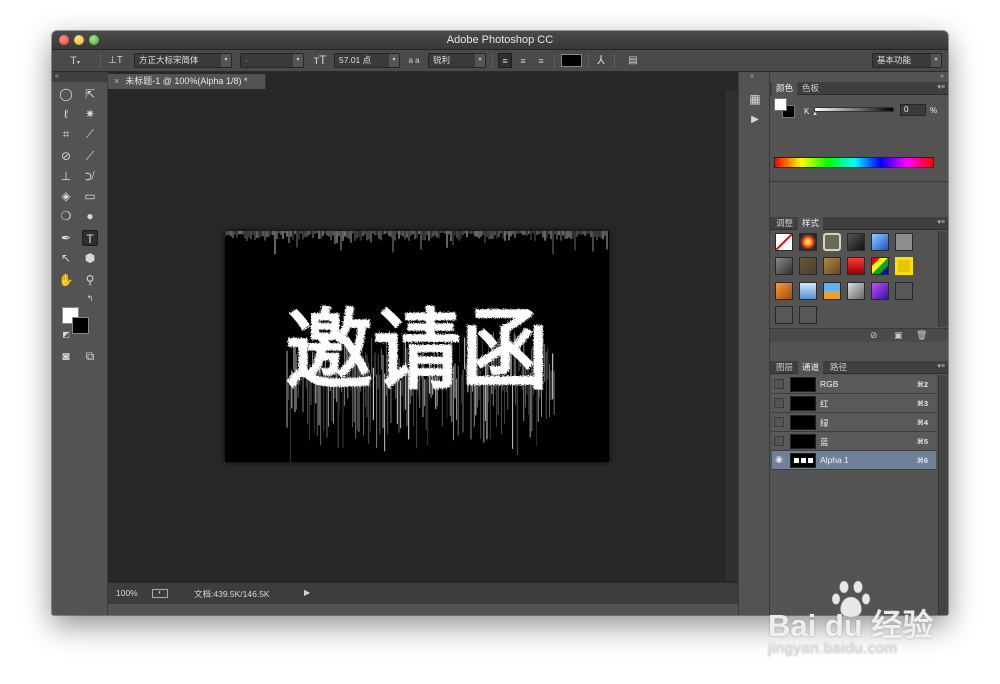 The height and width of the screenshot is (684, 1000). Describe the element at coordinates (854, 403) in the screenshot. I see `channel-row-red: 红 ⌘3` at that location.